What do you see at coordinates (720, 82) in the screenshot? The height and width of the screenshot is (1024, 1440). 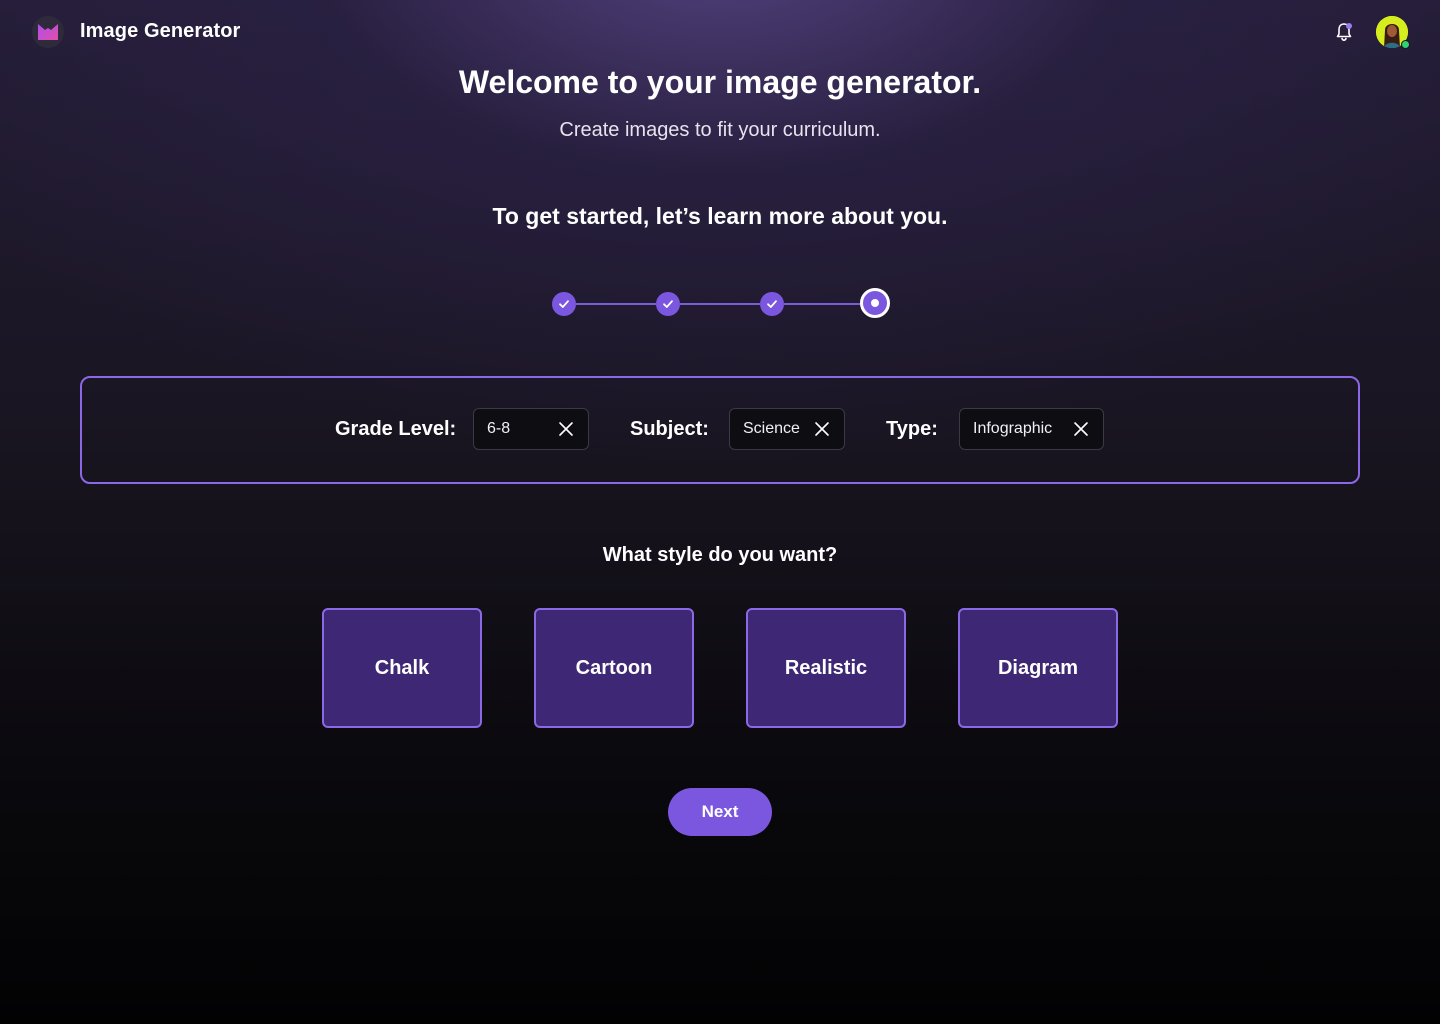 I see `page-title: Welcome to your image generator.` at bounding box center [720, 82].